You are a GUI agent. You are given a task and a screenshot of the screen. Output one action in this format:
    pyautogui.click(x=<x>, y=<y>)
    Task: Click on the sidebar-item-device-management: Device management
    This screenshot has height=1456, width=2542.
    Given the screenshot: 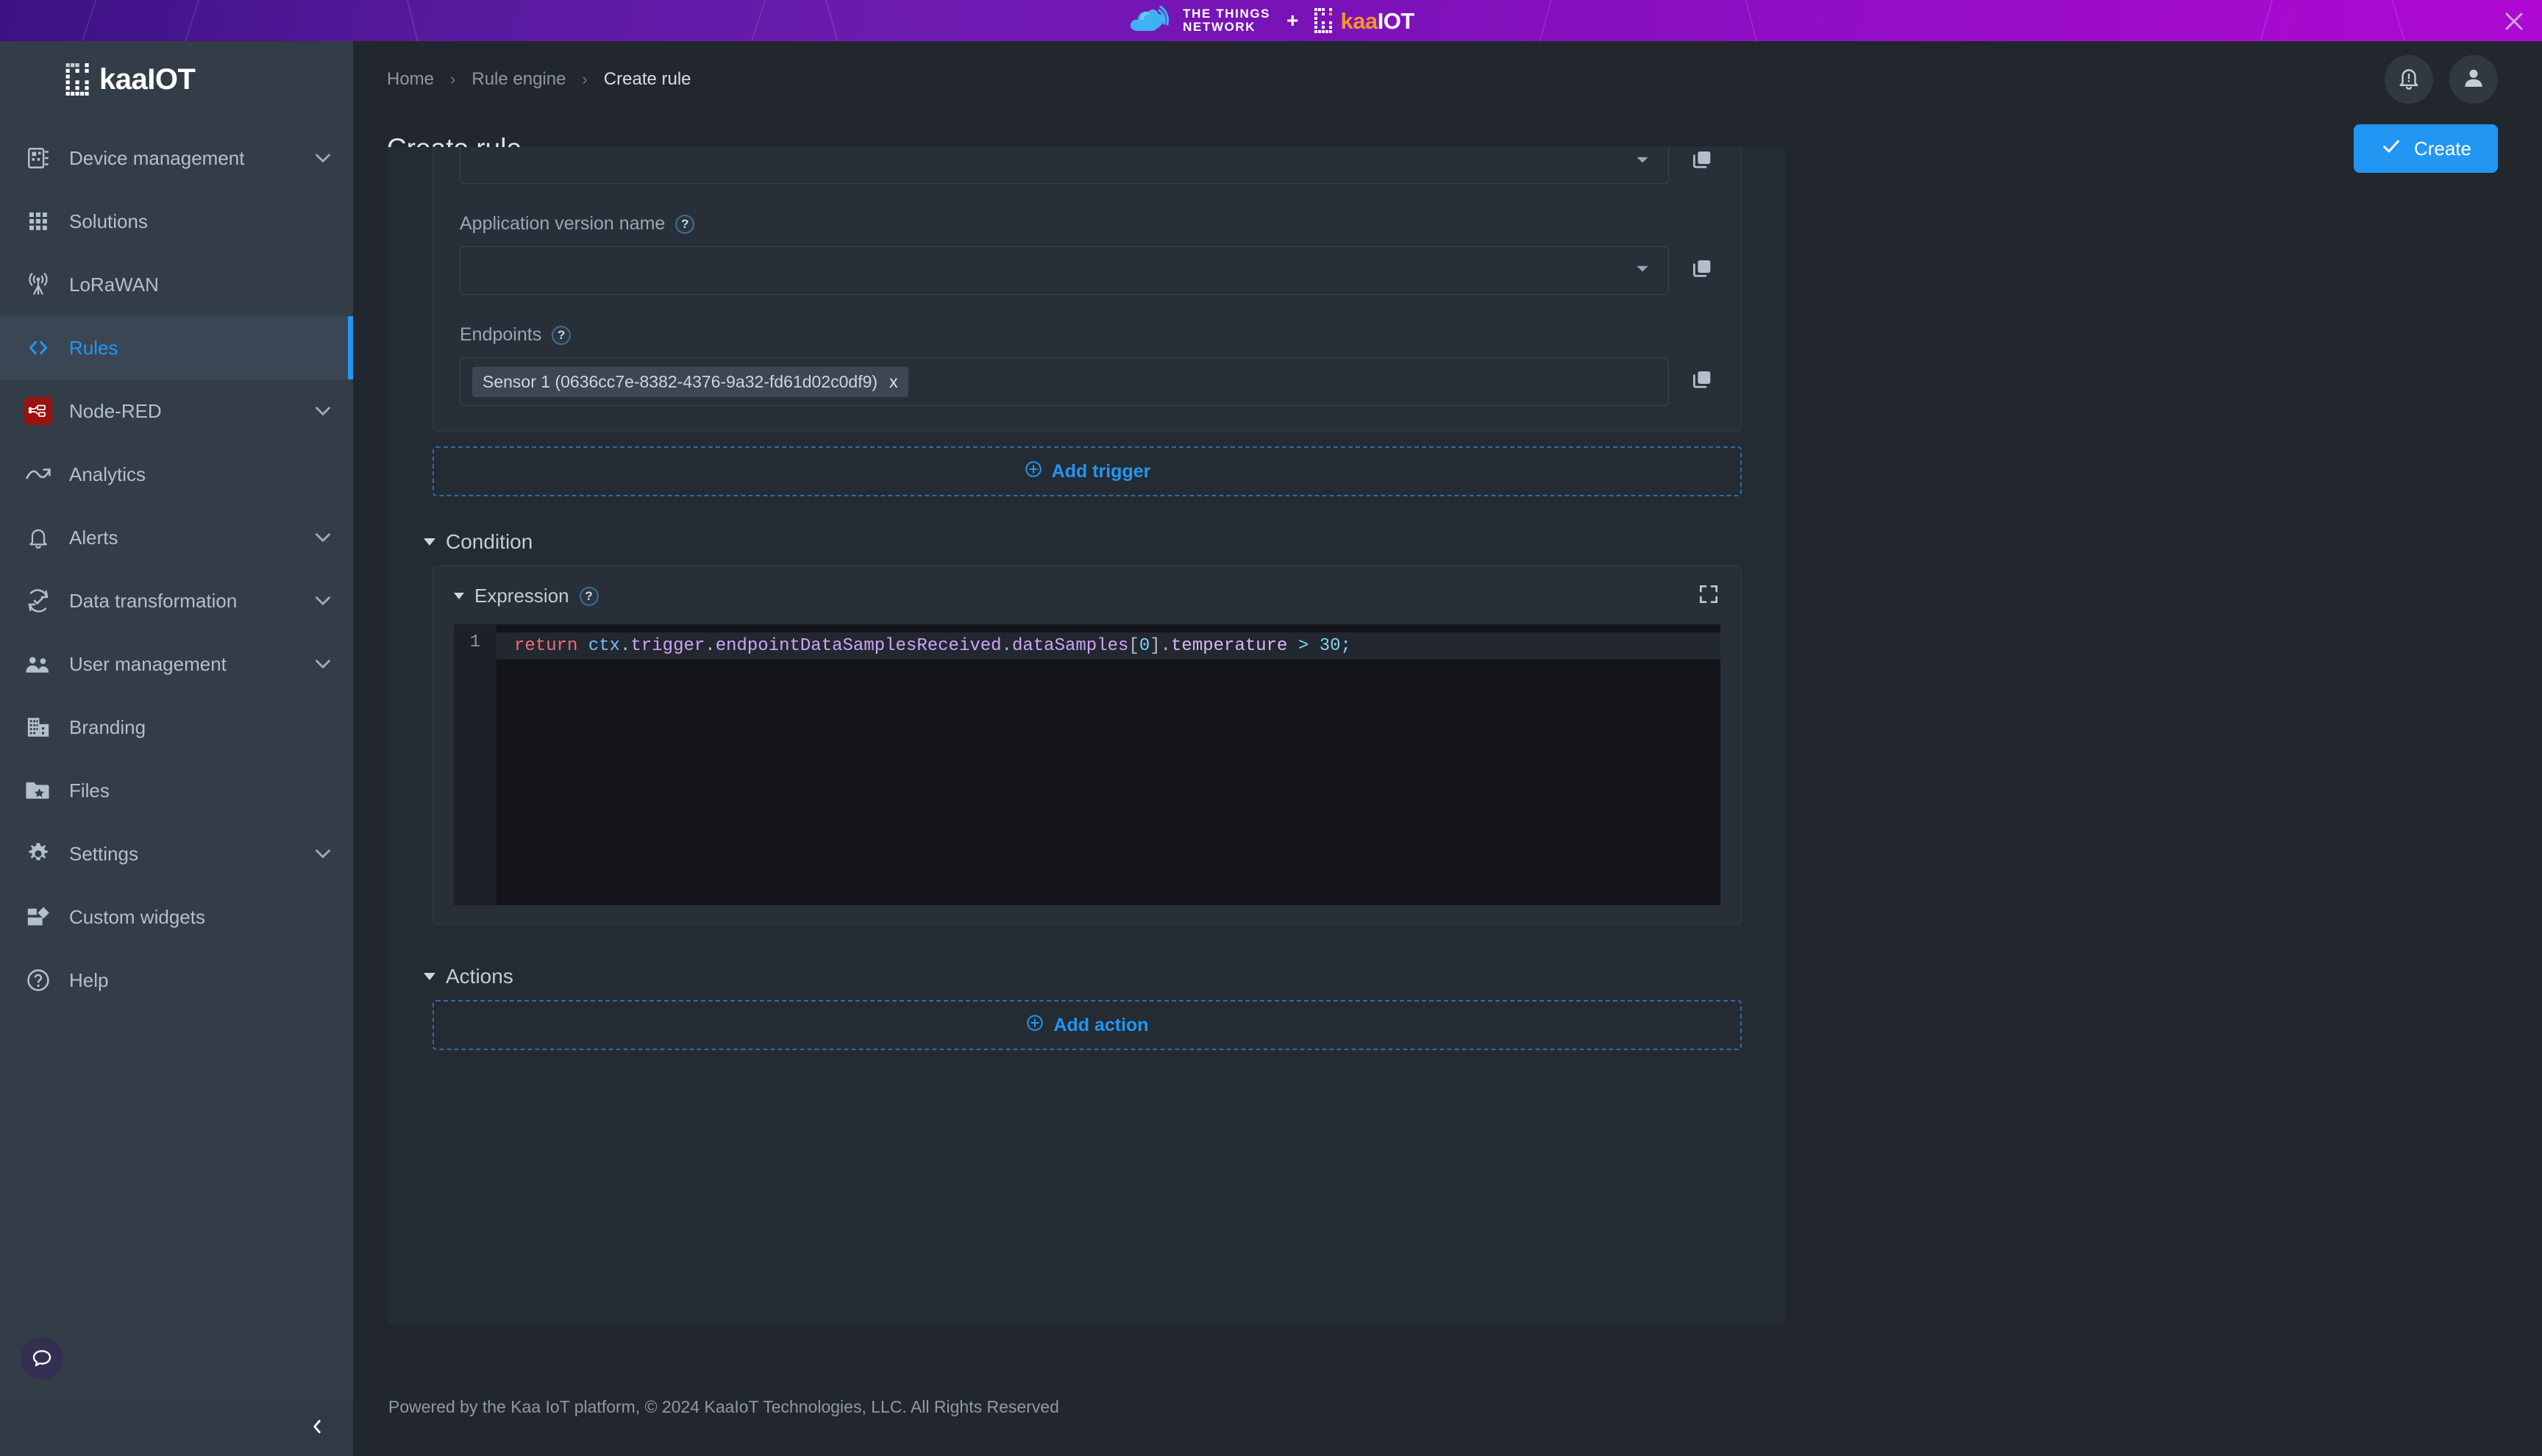 What is the action you would take?
    pyautogui.click(x=176, y=158)
    